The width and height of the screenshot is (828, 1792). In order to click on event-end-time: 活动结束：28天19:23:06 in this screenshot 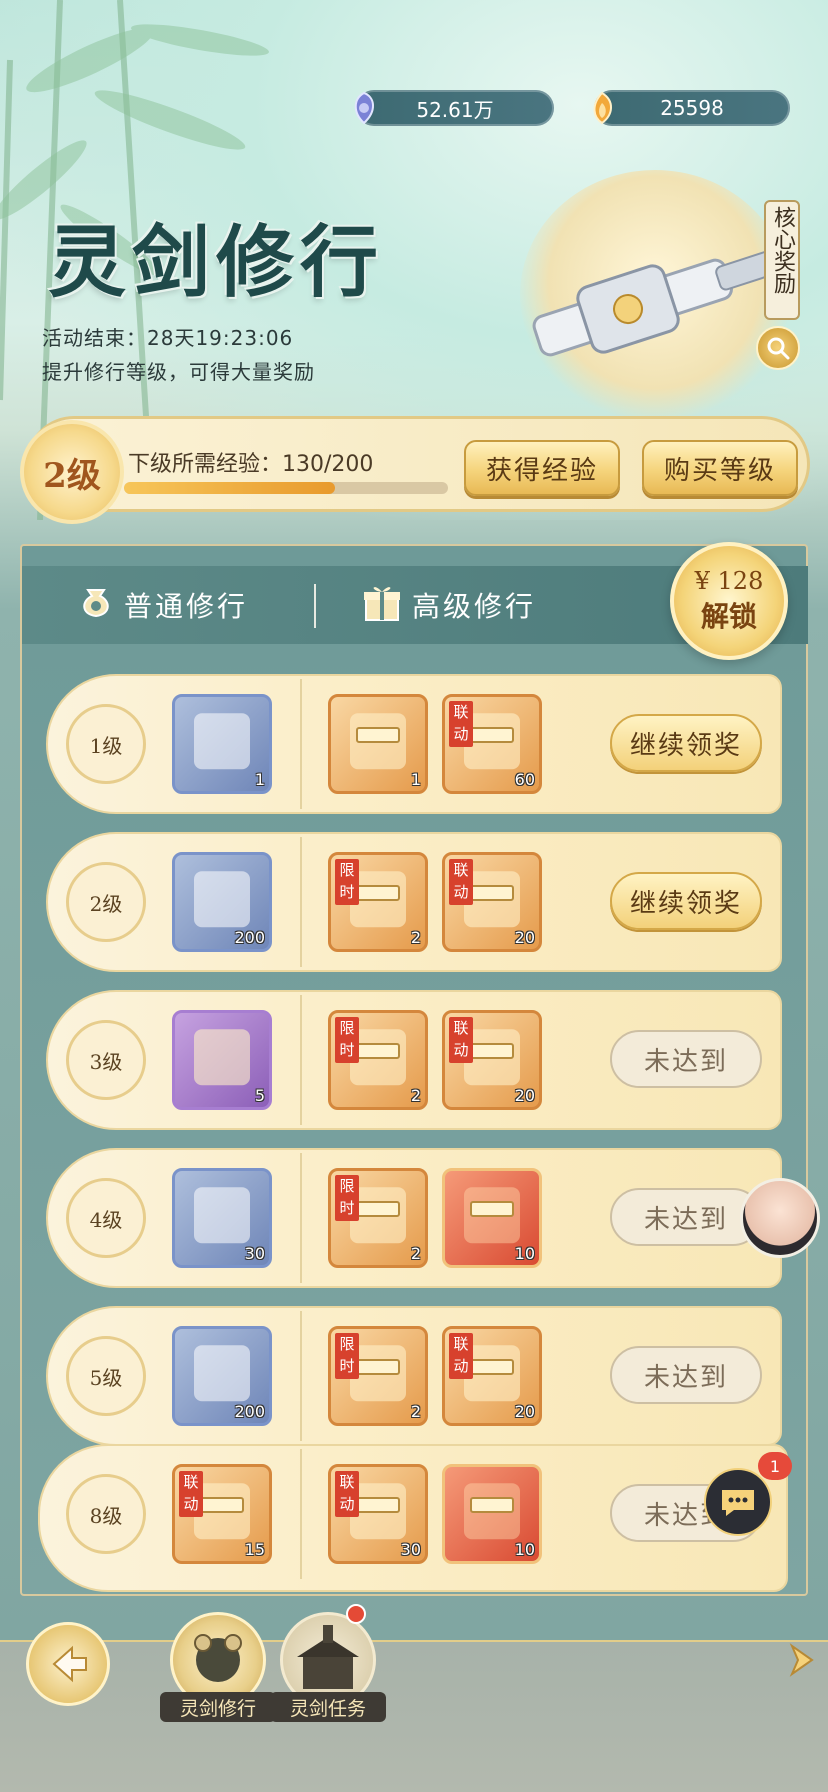, I will do `click(168, 338)`.